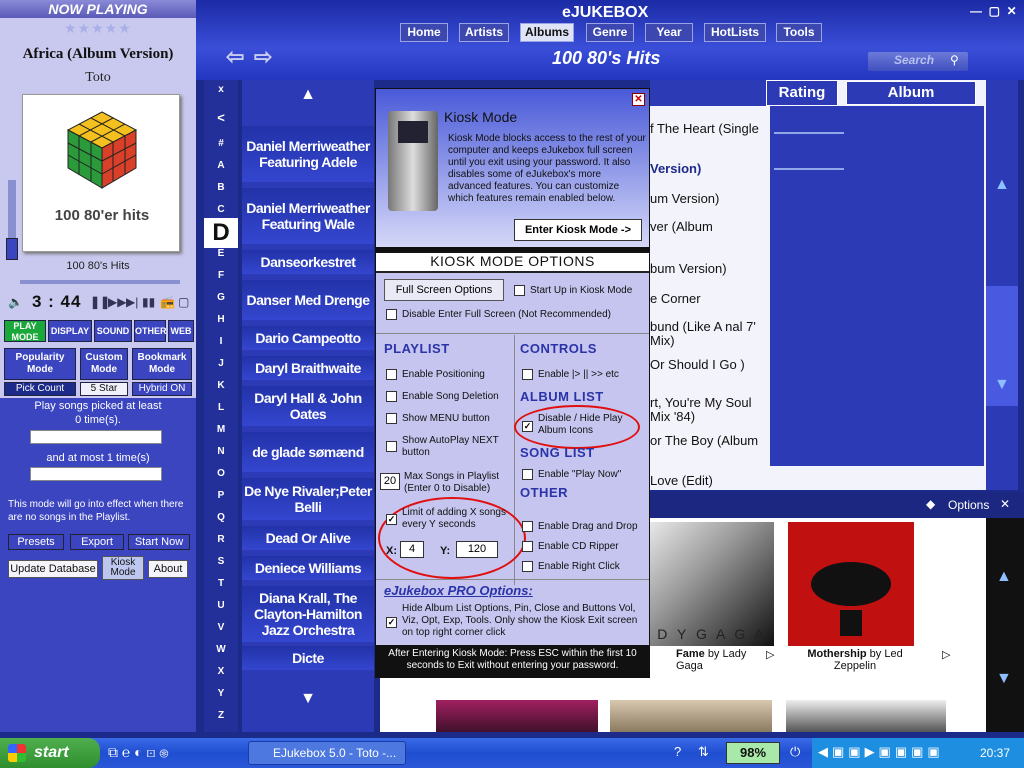 This screenshot has height=768, width=1024. What do you see at coordinates (162, 364) in the screenshot?
I see `bookmark-mode-button: Bookmark Mode` at bounding box center [162, 364].